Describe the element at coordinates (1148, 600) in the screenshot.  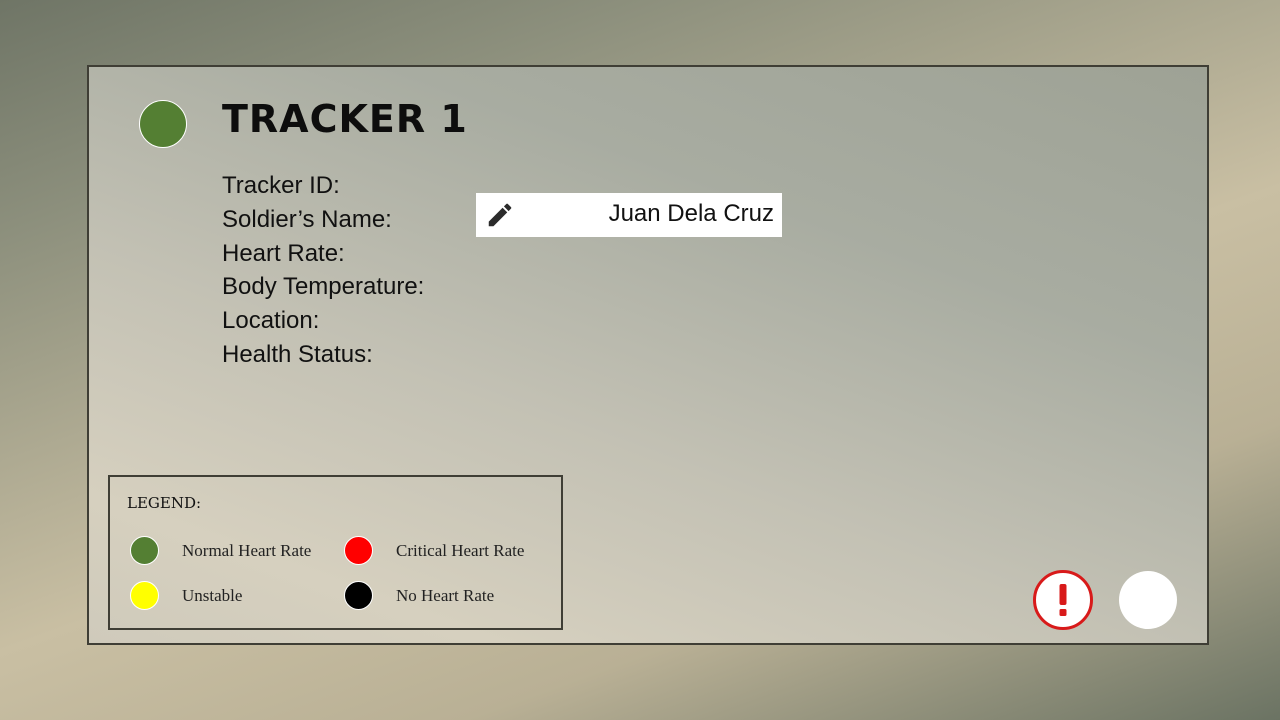
I see `action-button` at that location.